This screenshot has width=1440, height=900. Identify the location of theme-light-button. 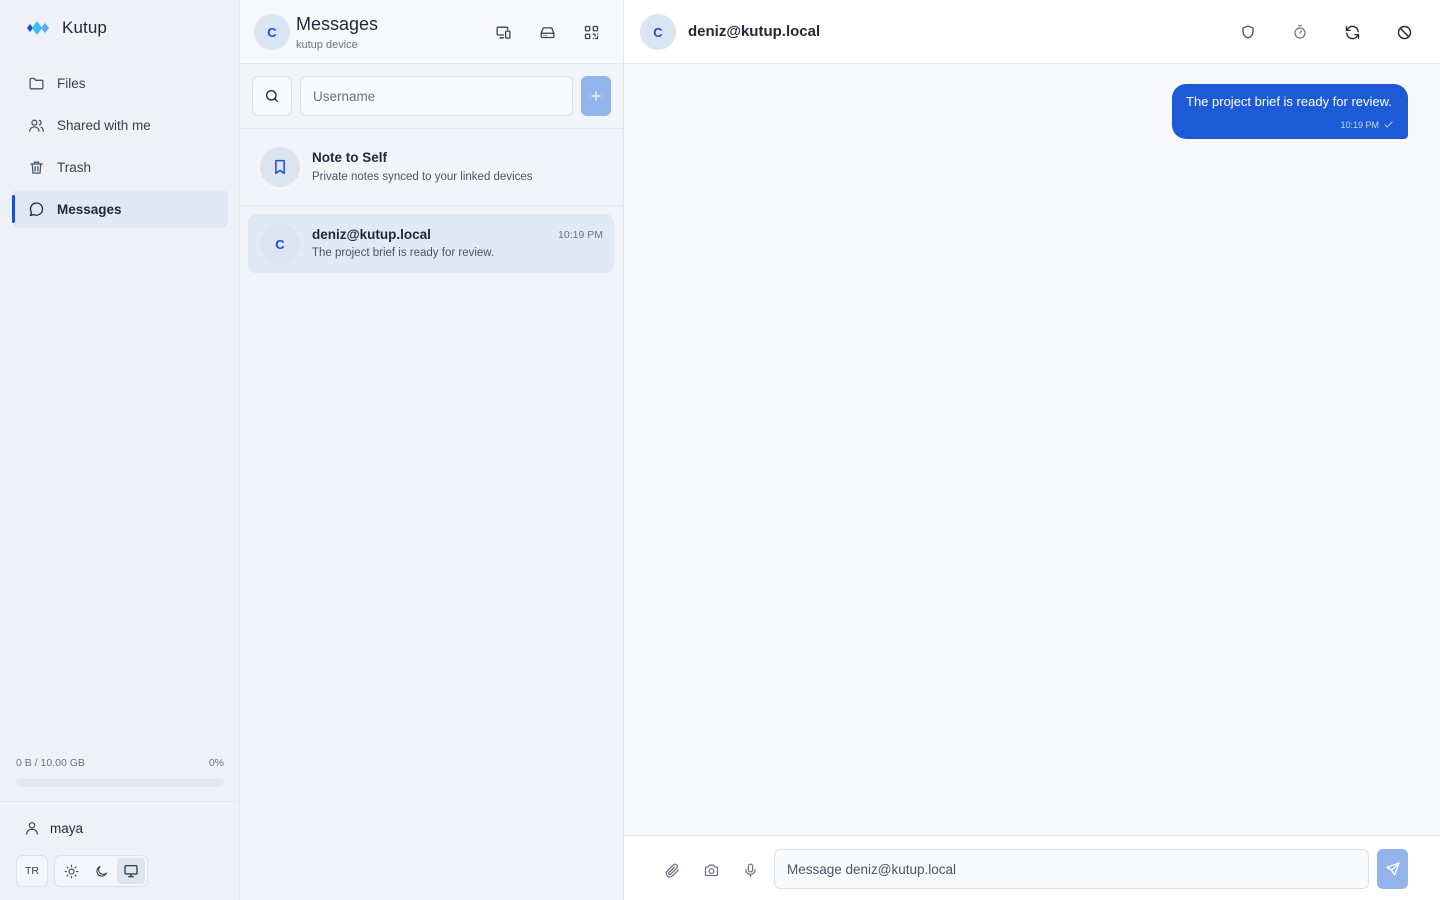
(71, 871).